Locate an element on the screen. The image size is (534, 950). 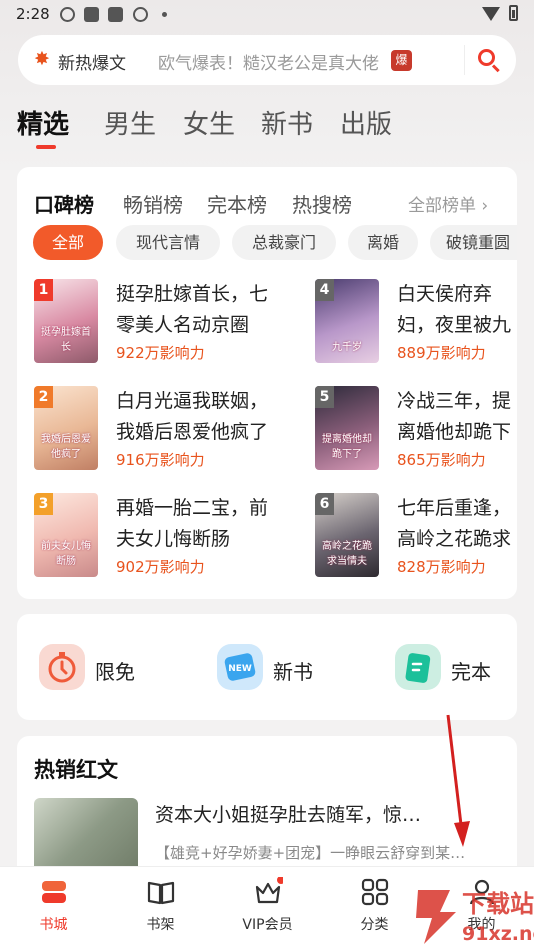
cover-title: 挺孕肚嫁首长 is located at coordinates (66, 340).